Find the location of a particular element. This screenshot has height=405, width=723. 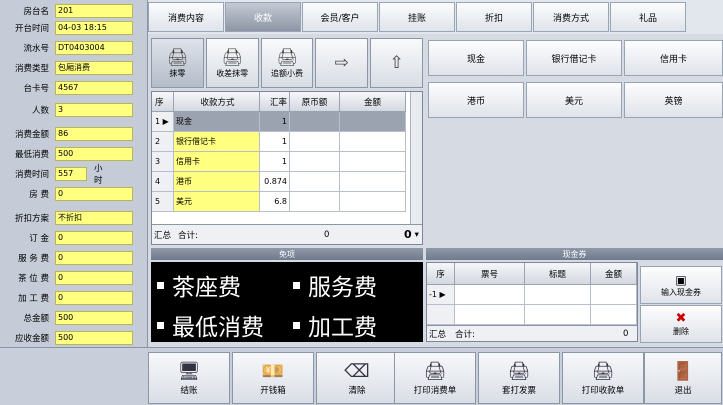

arrow-up-icon: ⇧ is located at coordinates (396, 63).